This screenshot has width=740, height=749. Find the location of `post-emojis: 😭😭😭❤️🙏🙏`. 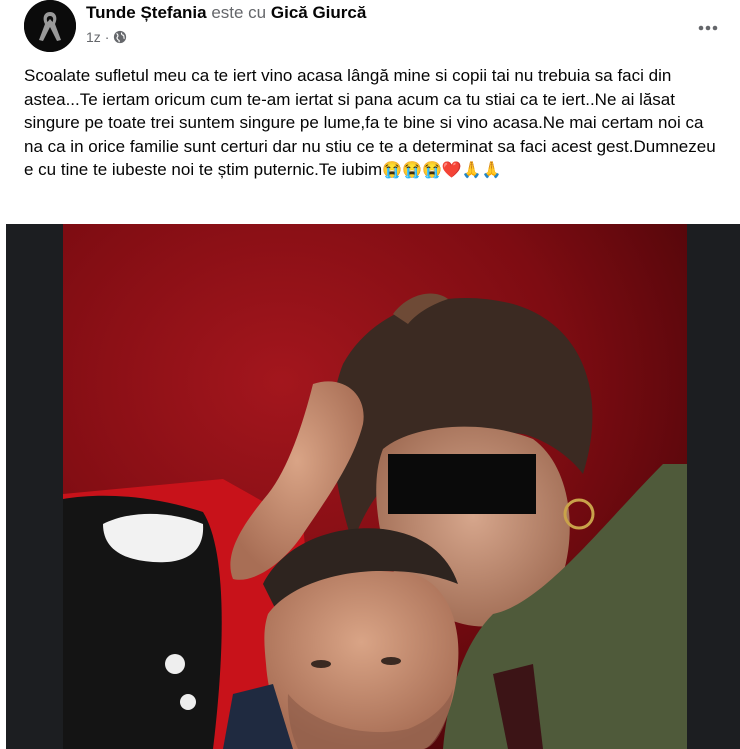

post-emojis: 😭😭😭❤️🙏🙏 is located at coordinates (442, 170).